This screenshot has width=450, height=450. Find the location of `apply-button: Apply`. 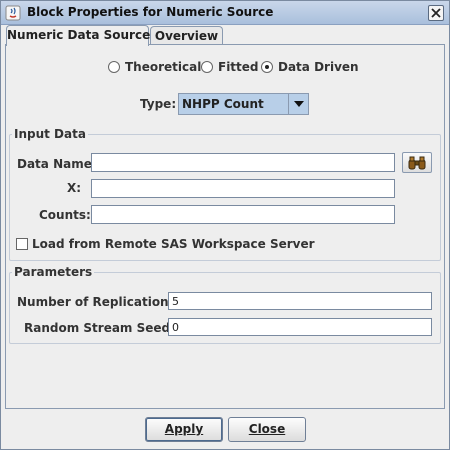

apply-button: Apply is located at coordinates (184, 429).